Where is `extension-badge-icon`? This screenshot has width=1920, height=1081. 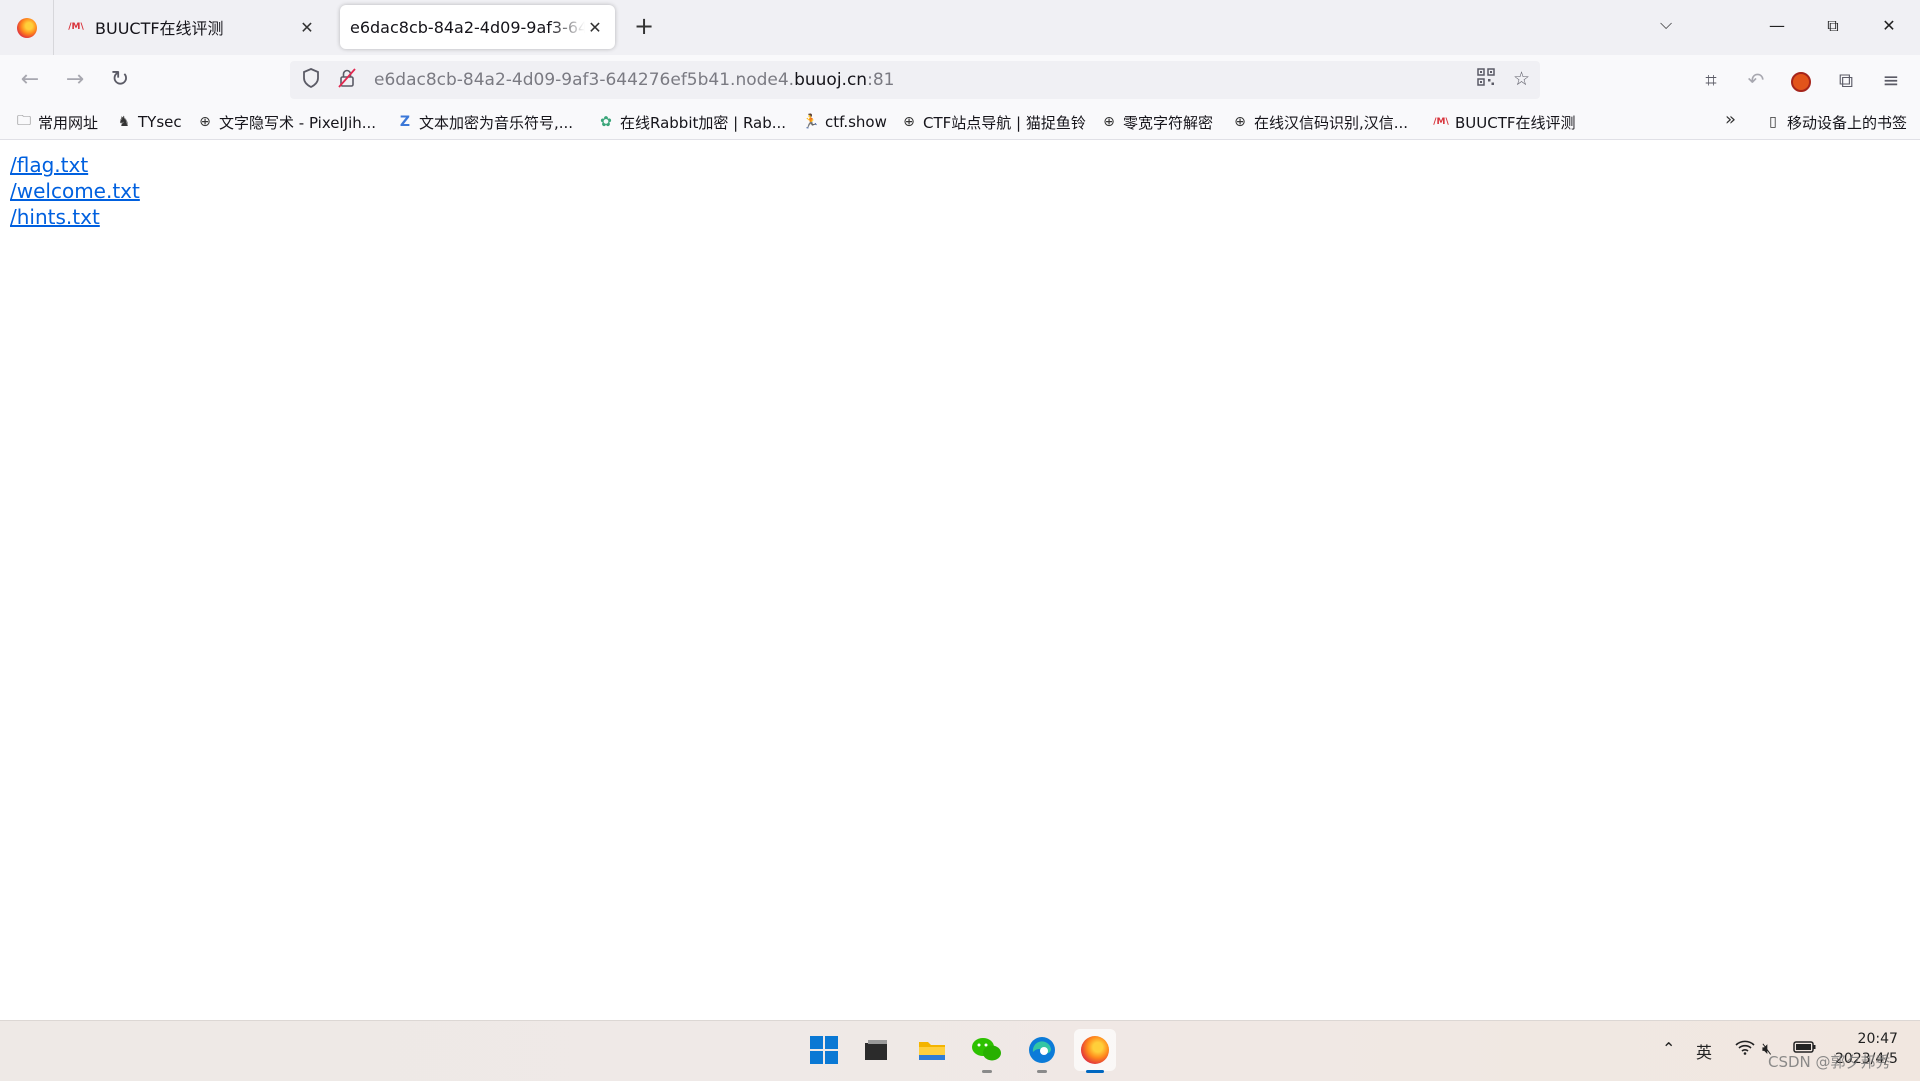
extension-badge-icon is located at coordinates (1801, 80).